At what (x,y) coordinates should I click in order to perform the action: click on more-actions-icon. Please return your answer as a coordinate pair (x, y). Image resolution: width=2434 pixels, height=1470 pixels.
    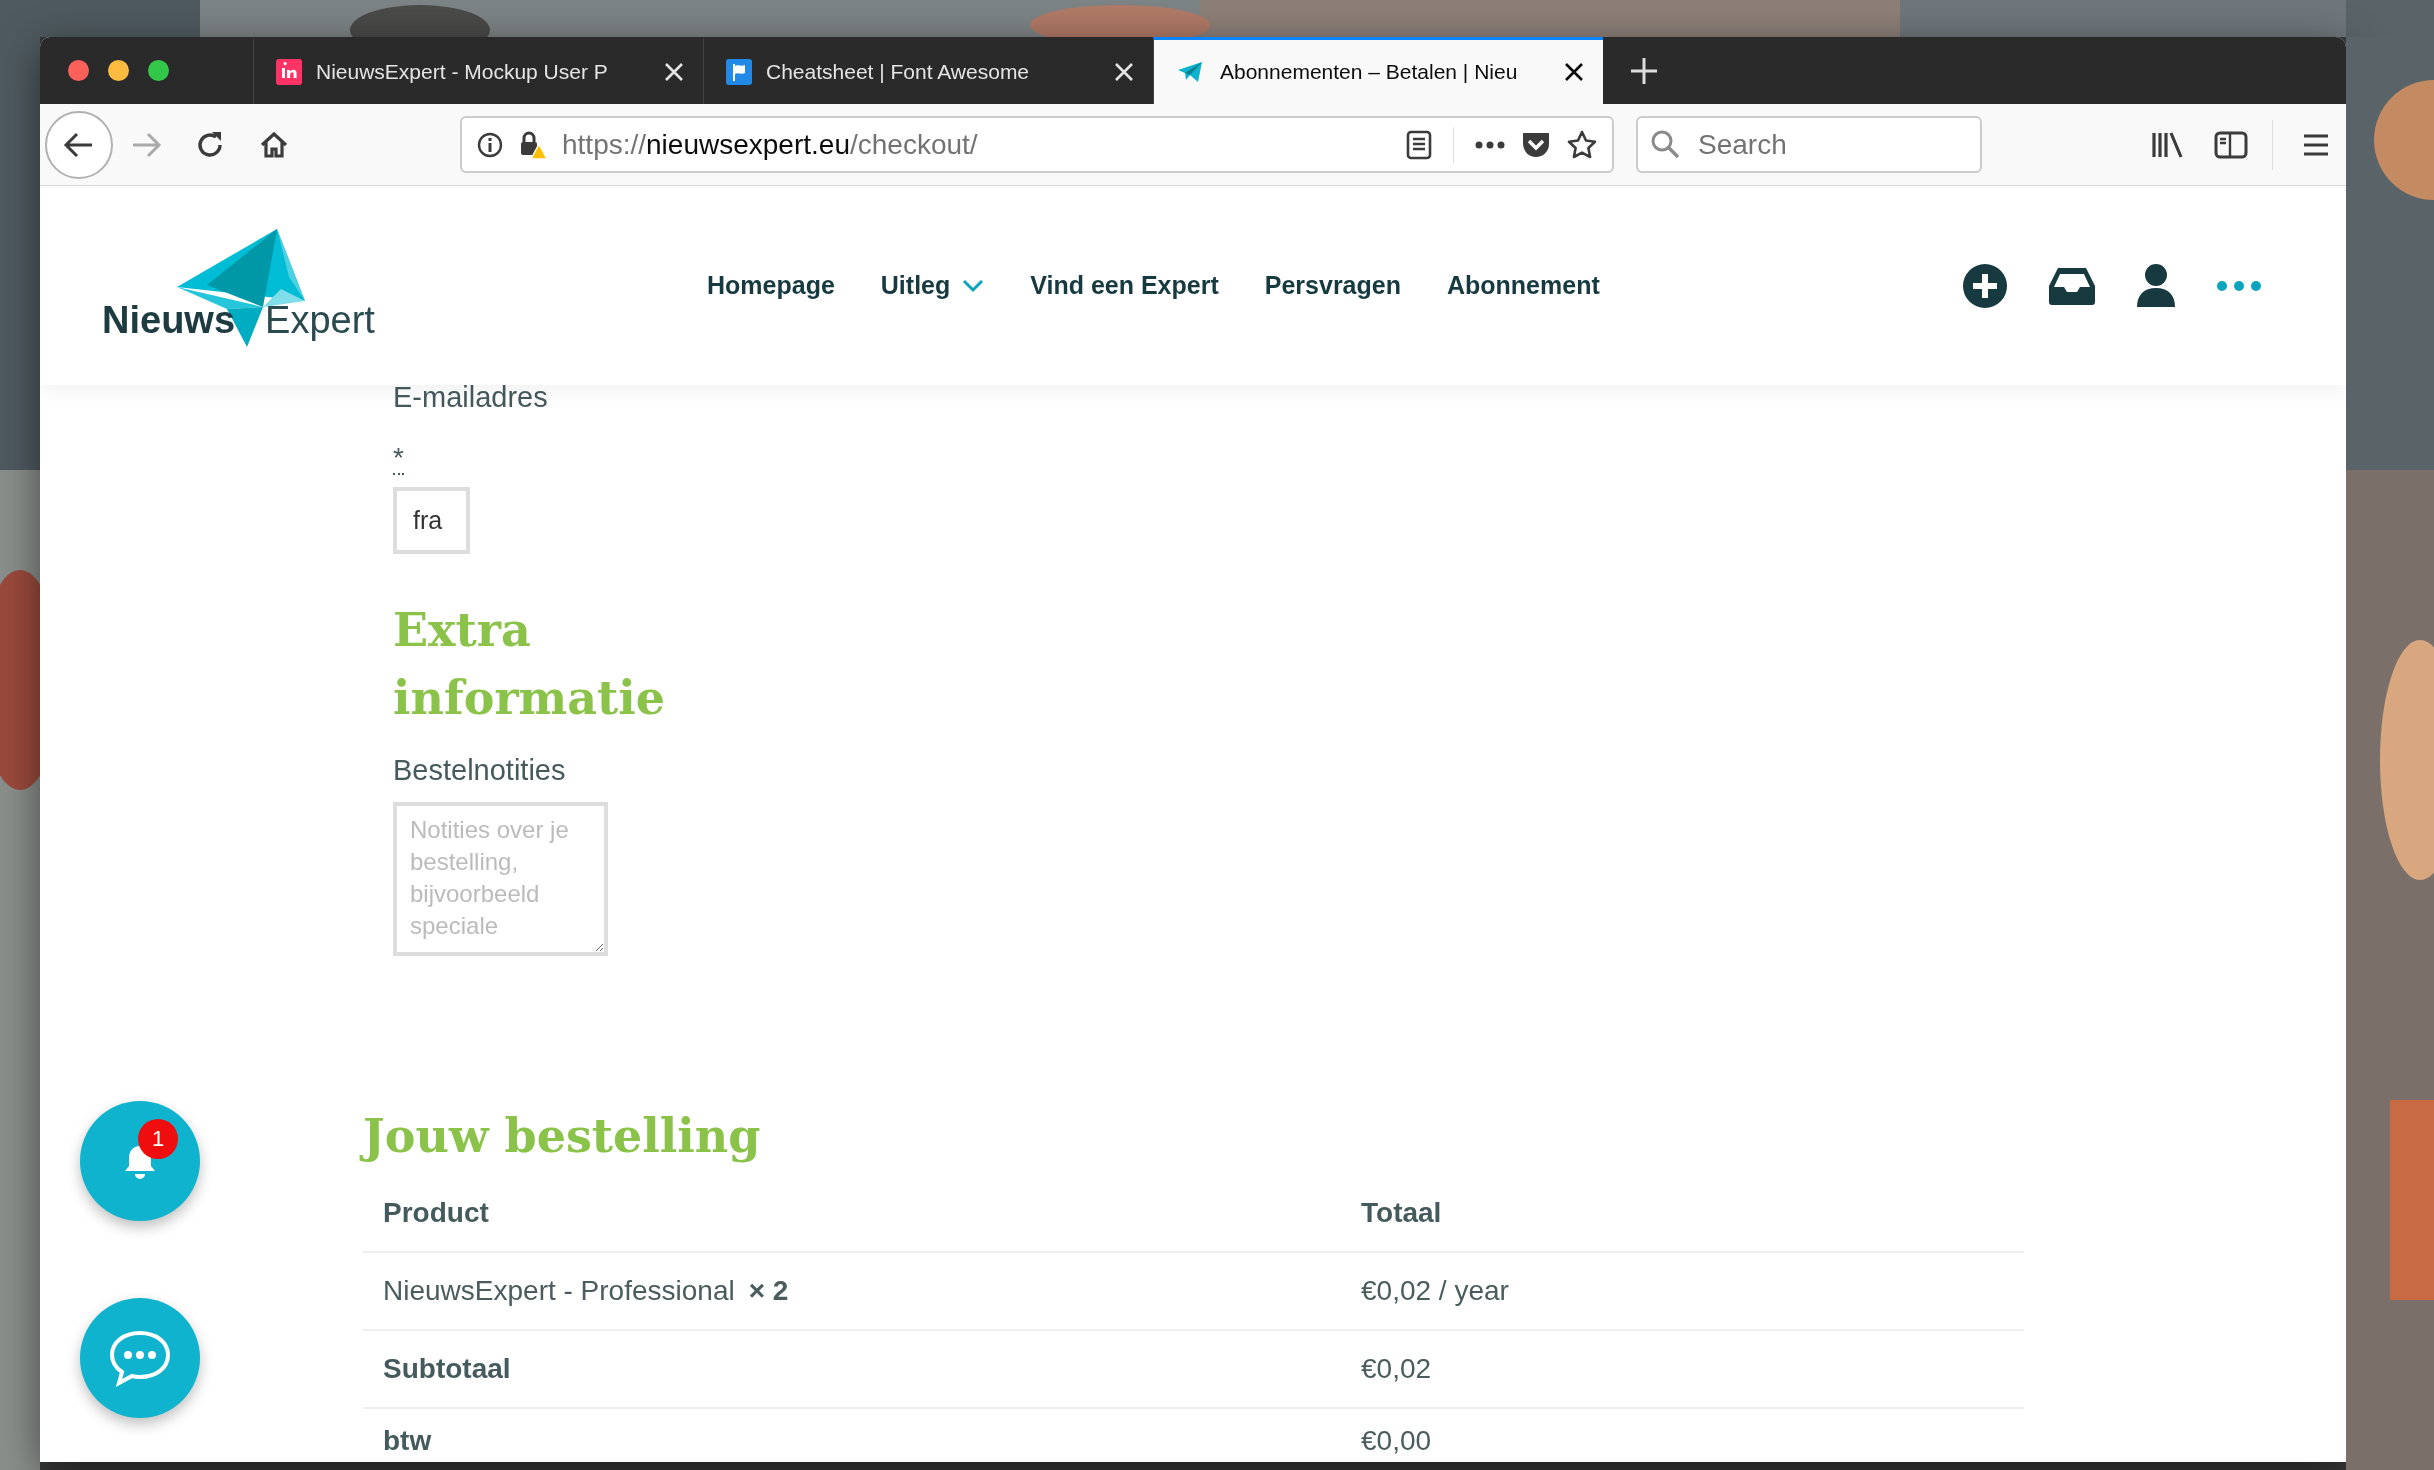
    Looking at the image, I should click on (1490, 144).